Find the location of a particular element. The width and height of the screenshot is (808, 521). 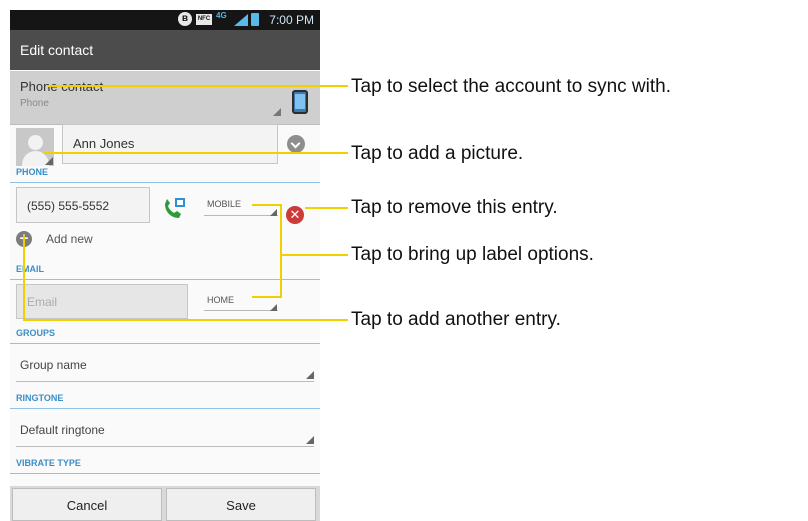

callout-remove: Tap to remove this entry. is located at coordinates (454, 207).